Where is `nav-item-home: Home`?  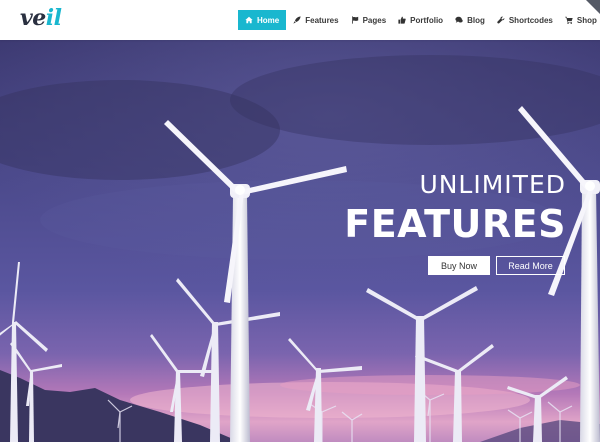
nav-item-home: Home is located at coordinates (262, 20).